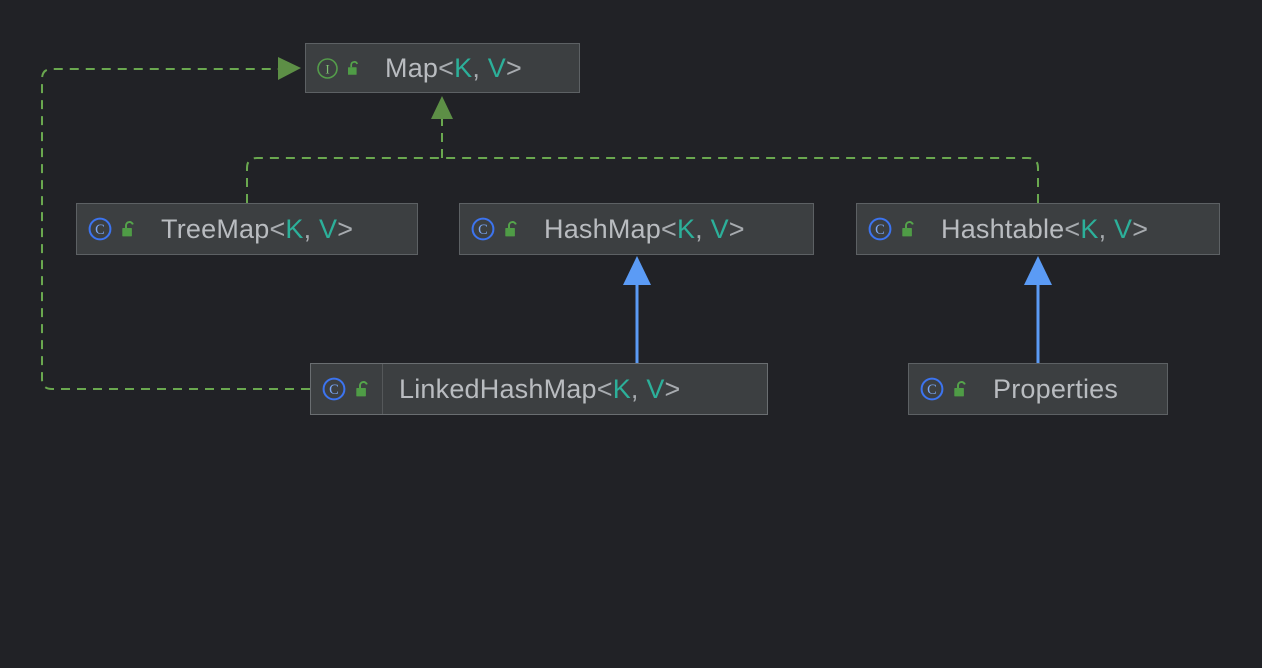 The height and width of the screenshot is (668, 1262). I want to click on node-treemap-name: TreeMap, so click(215, 228).